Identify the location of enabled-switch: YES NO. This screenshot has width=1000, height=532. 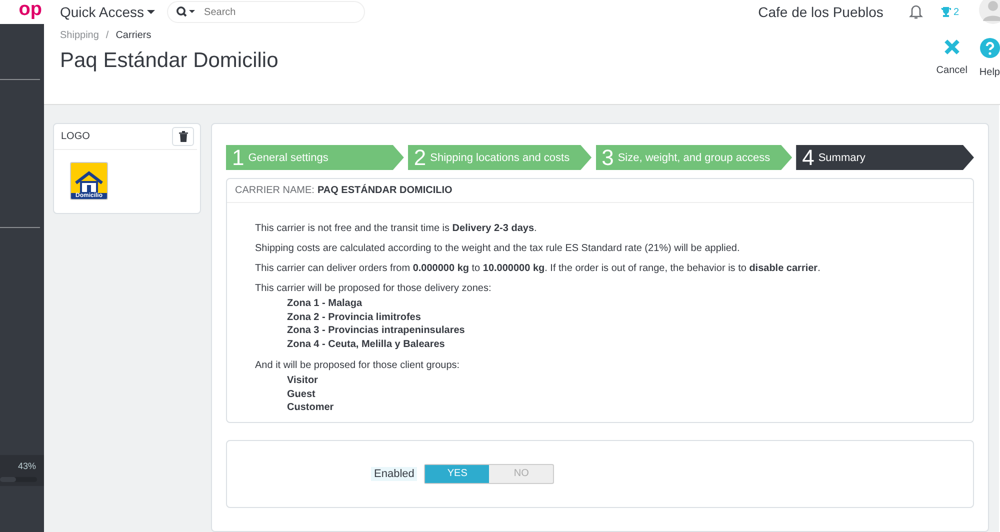
(489, 474).